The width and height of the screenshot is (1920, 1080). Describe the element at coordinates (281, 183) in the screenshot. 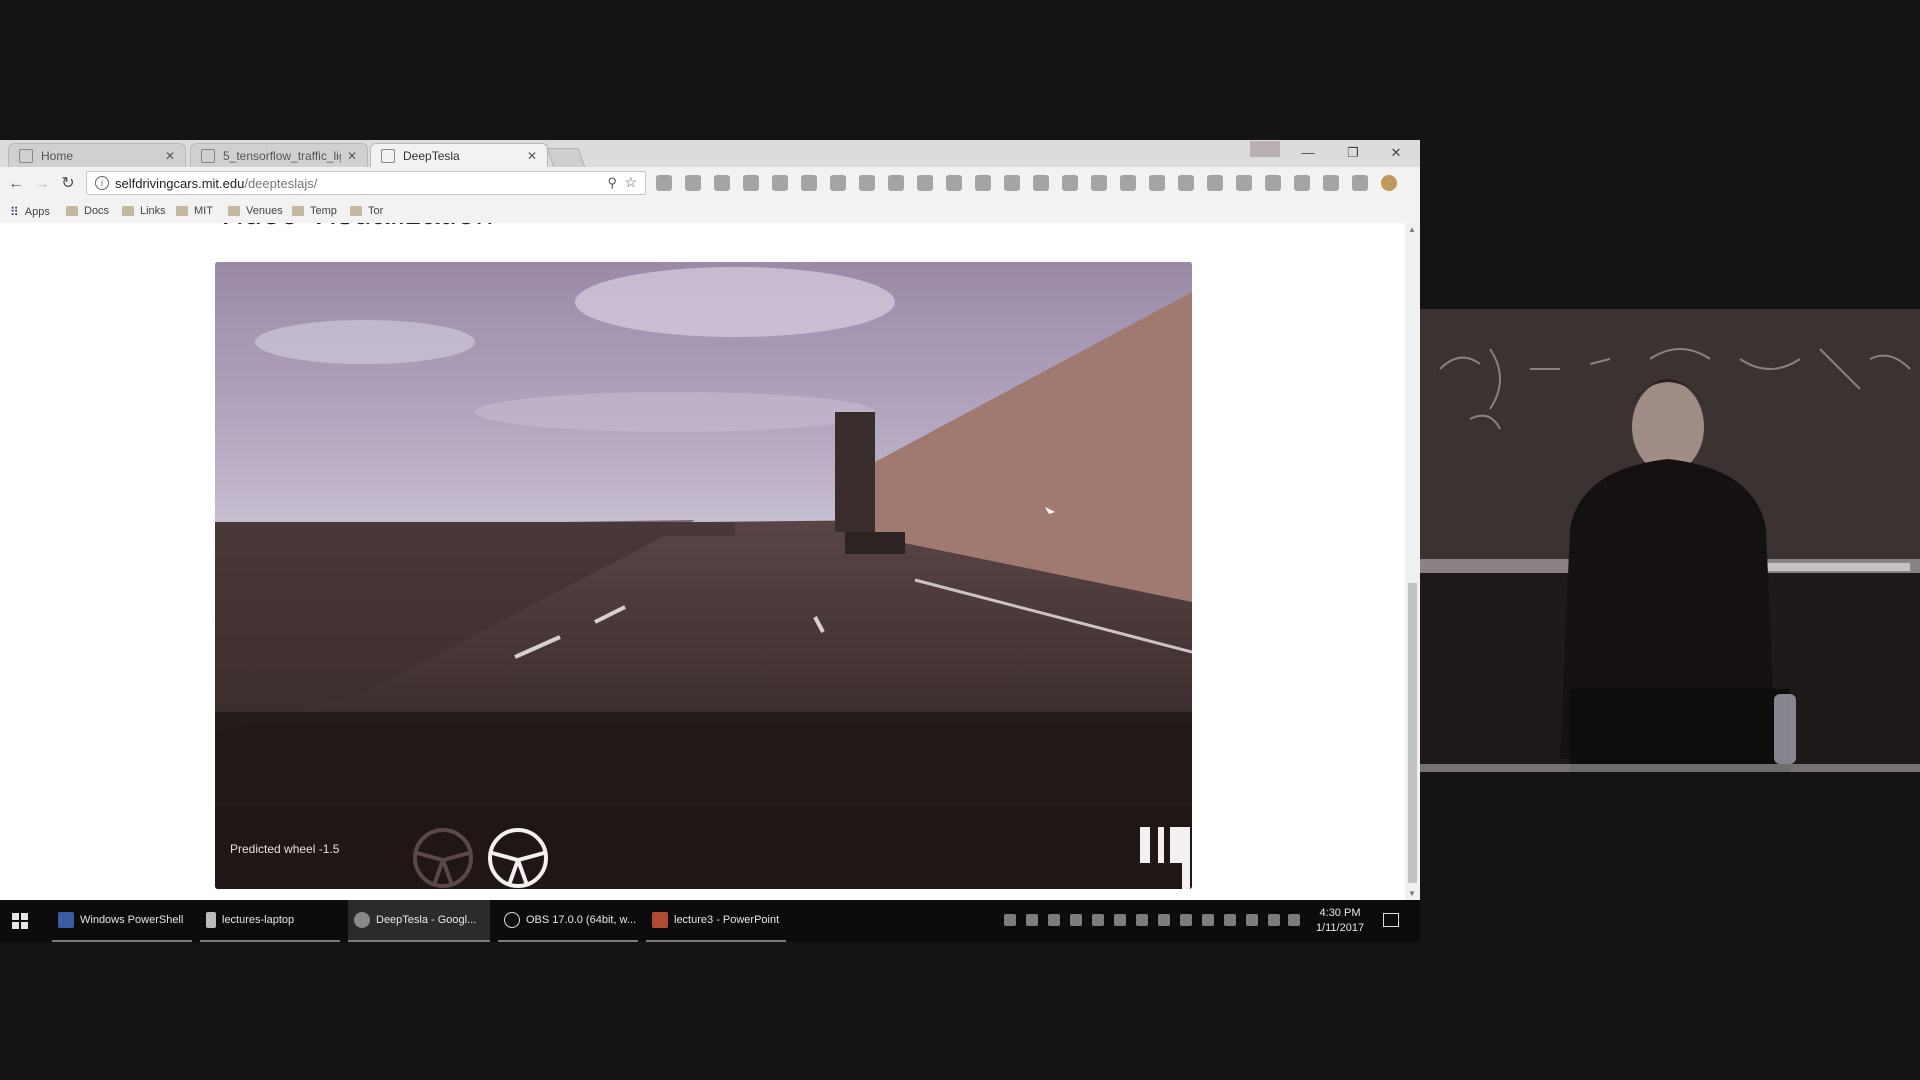

I see `url-path: /deepteslajs/` at that location.